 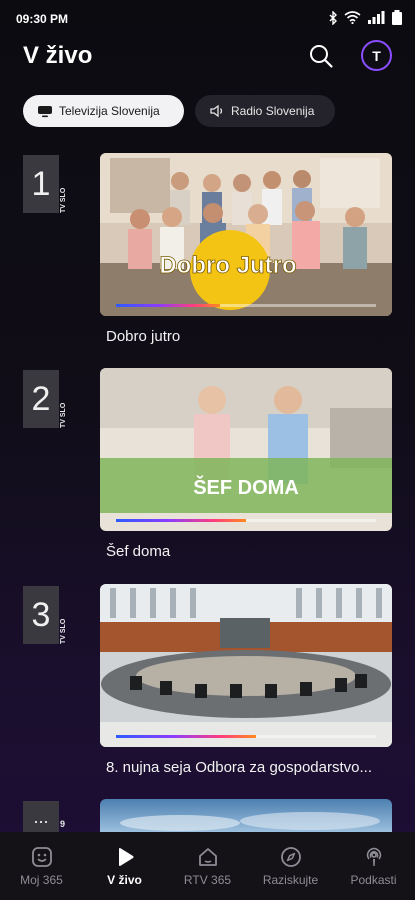 I want to click on smile-box-icon, so click(x=41, y=857).